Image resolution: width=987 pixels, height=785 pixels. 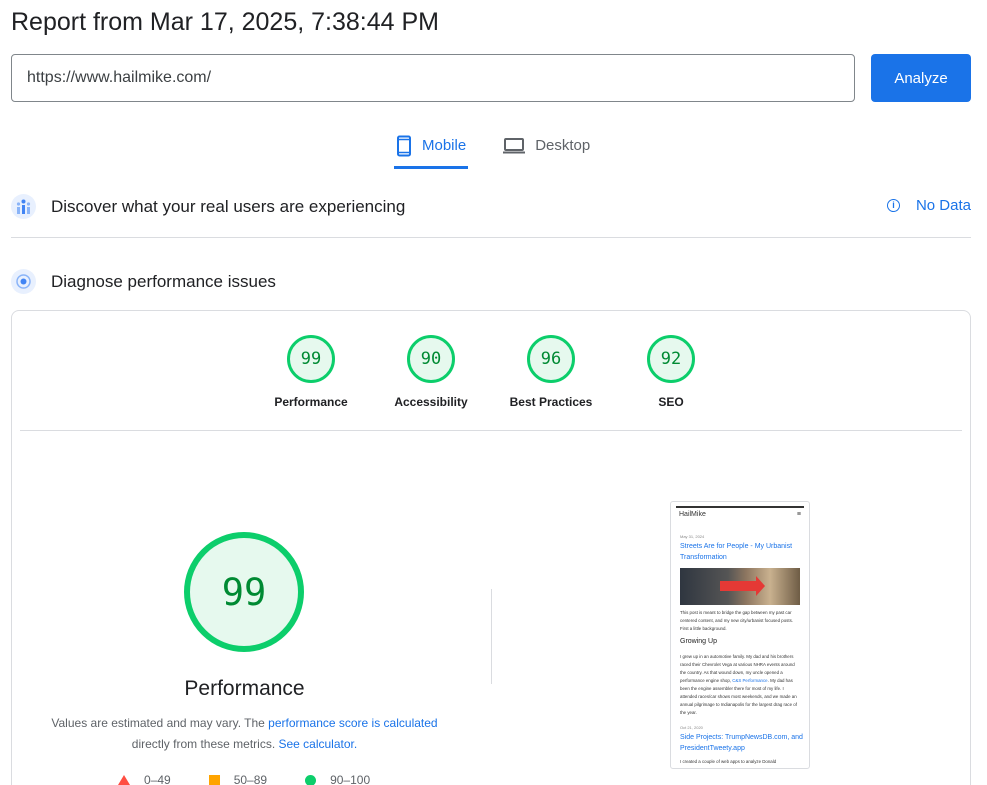 What do you see at coordinates (493, 148) in the screenshot?
I see `device-tabs: Mobile Desktop` at bounding box center [493, 148].